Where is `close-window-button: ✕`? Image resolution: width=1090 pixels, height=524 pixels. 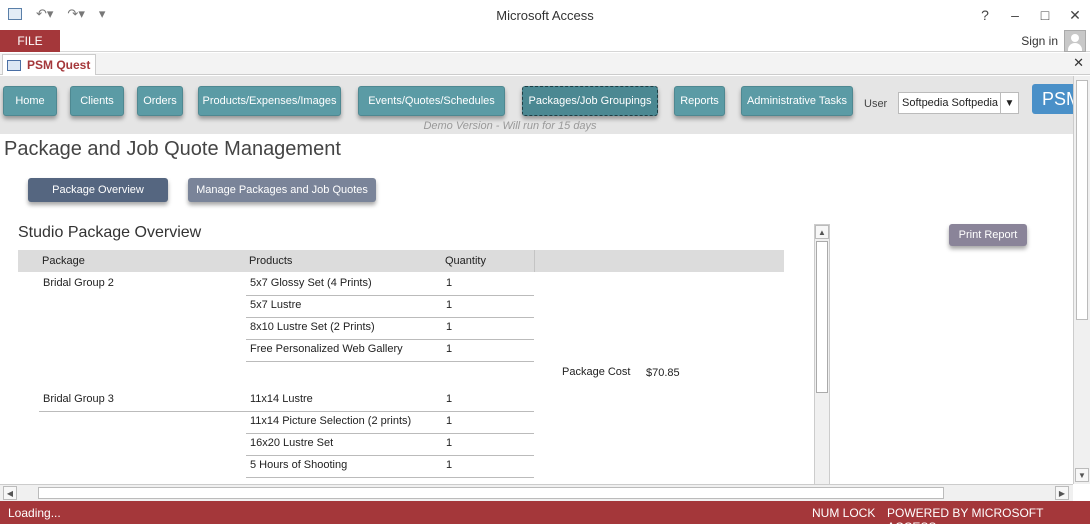
close-window-button: ✕ is located at coordinates (1075, 15).